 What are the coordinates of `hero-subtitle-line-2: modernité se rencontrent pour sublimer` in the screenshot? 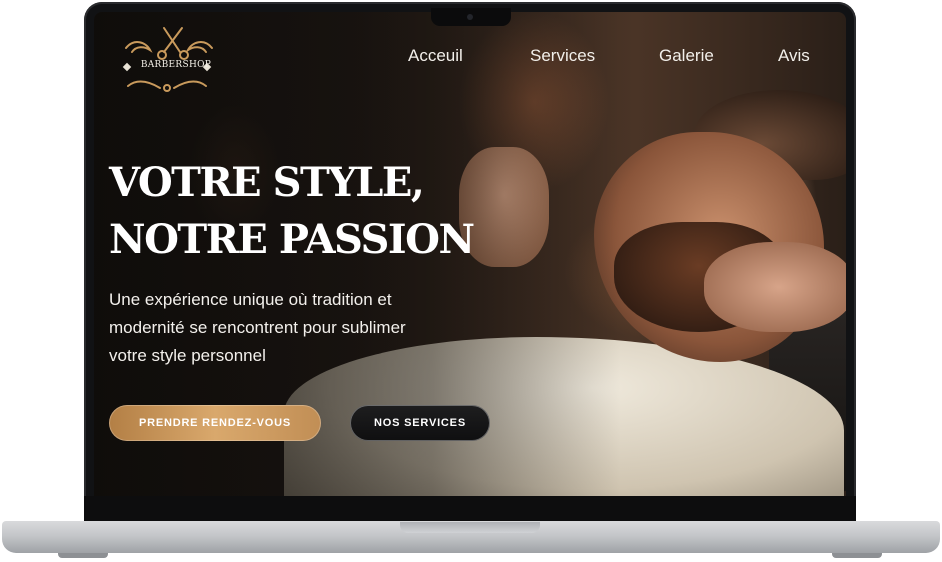 It's located at (257, 327).